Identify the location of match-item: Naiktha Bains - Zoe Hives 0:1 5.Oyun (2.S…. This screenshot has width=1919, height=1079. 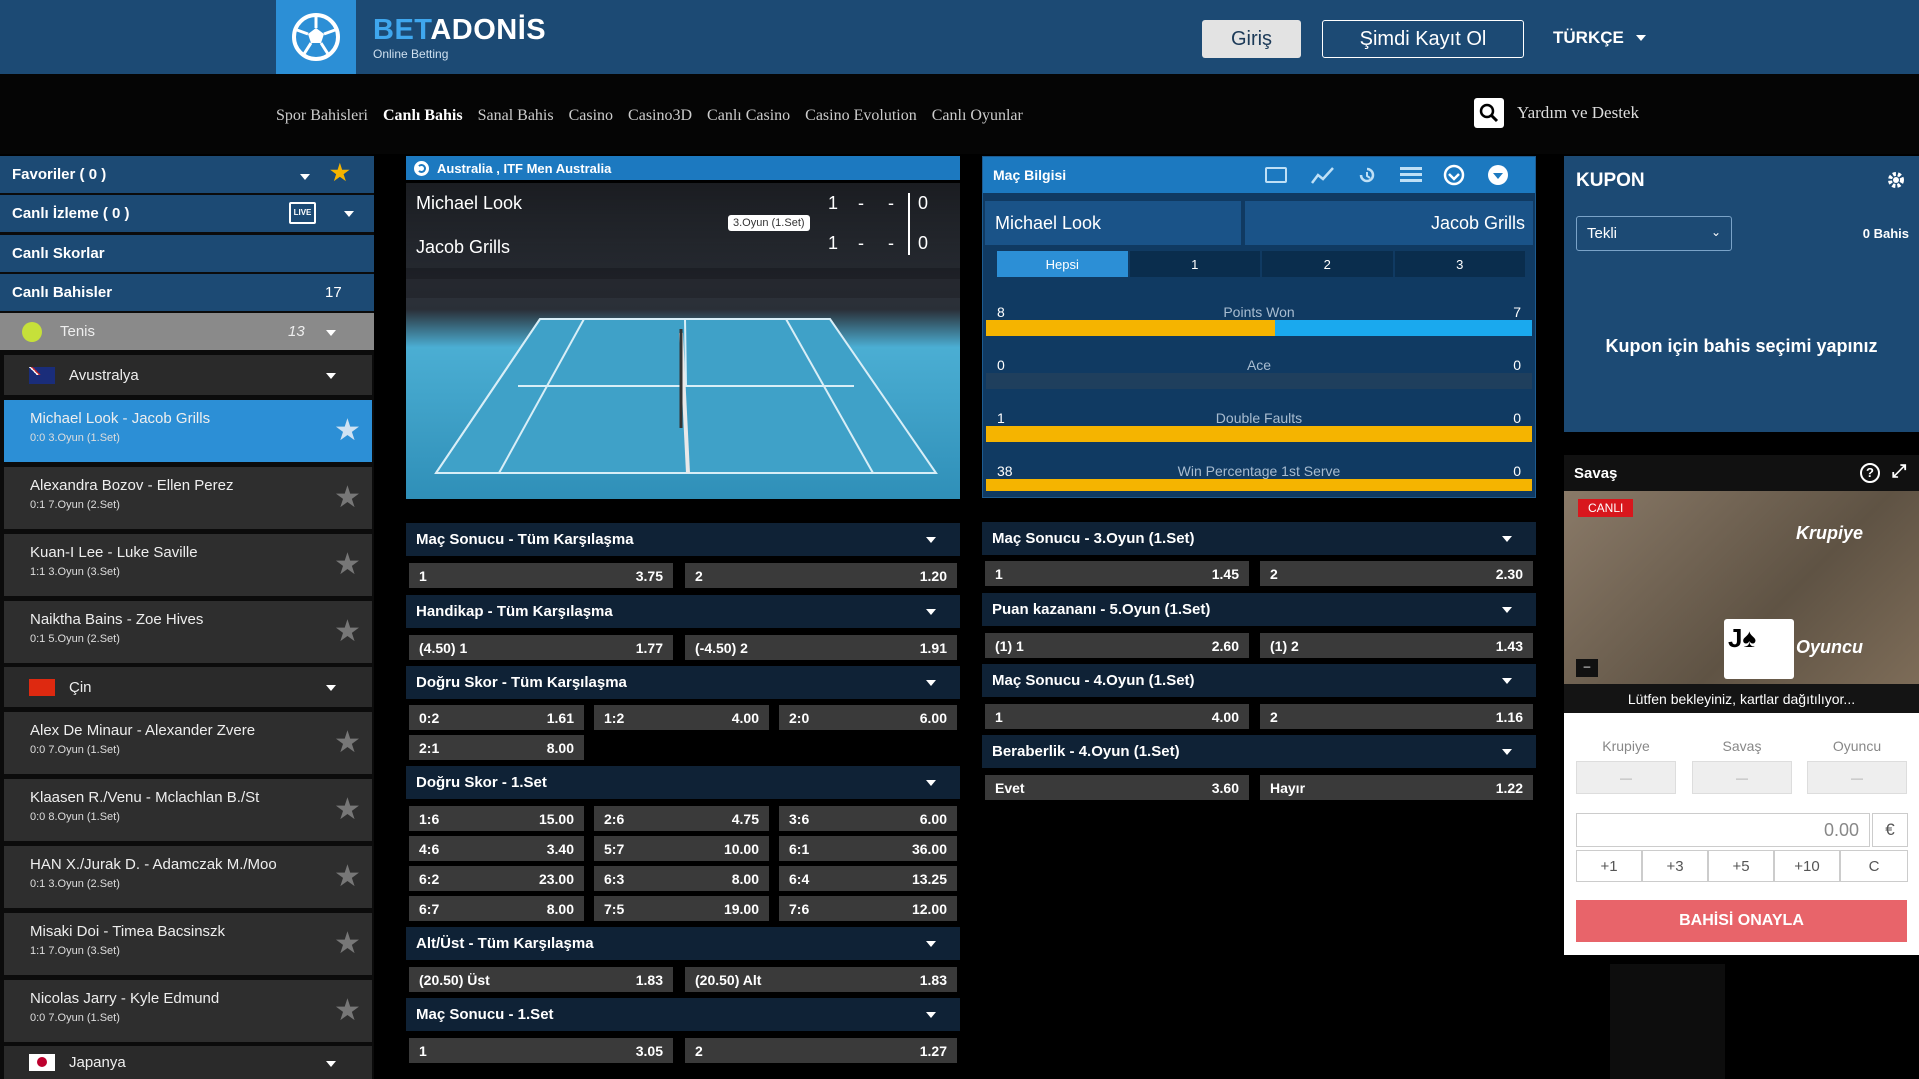
(188, 632).